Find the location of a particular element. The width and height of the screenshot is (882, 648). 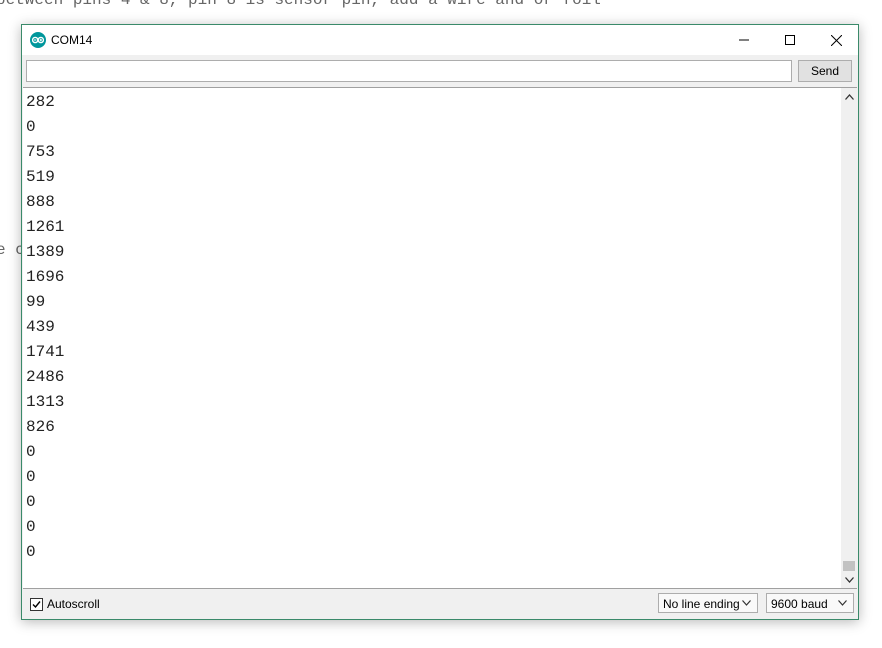

output-line: 1261 is located at coordinates (45, 227).